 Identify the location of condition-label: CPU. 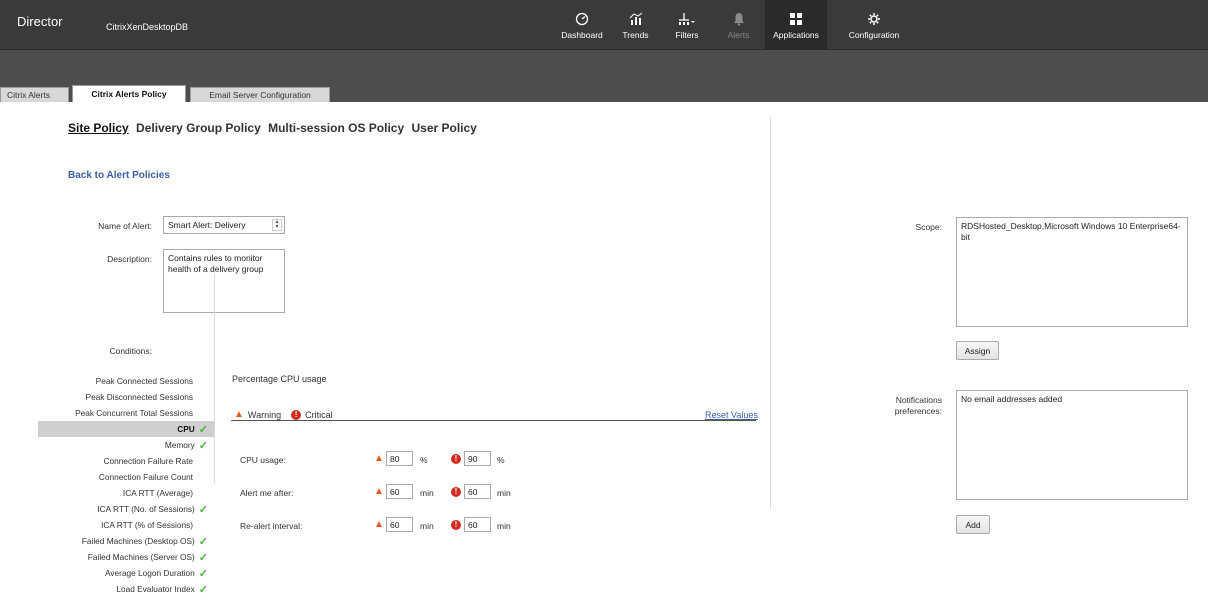
(186, 429).